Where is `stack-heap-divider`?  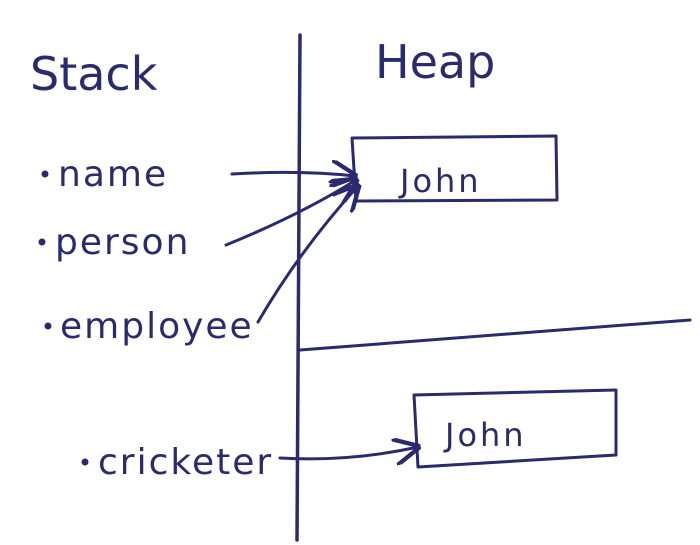
stack-heap-divider is located at coordinates (298, 287).